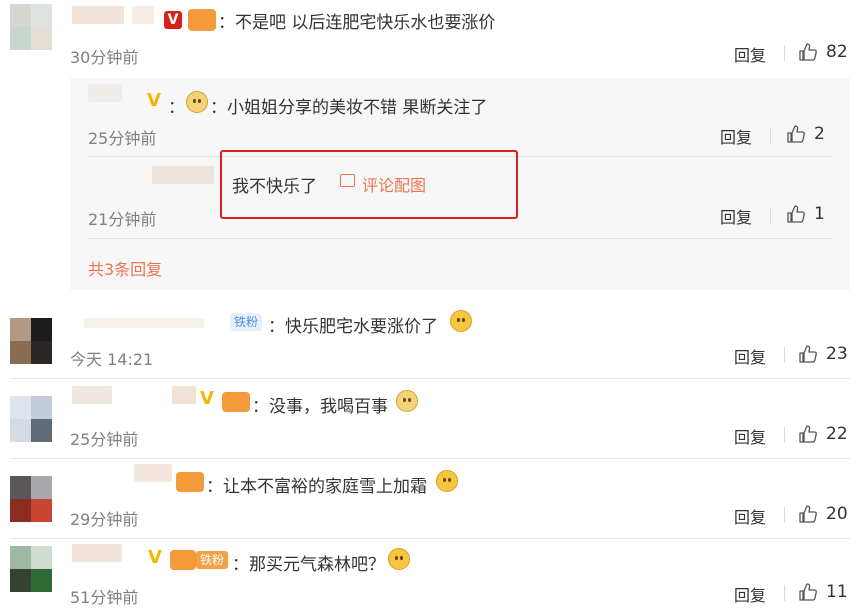 The height and width of the screenshot is (608, 866). I want to click on more-replies-link: 共3条回复, so click(125, 268).